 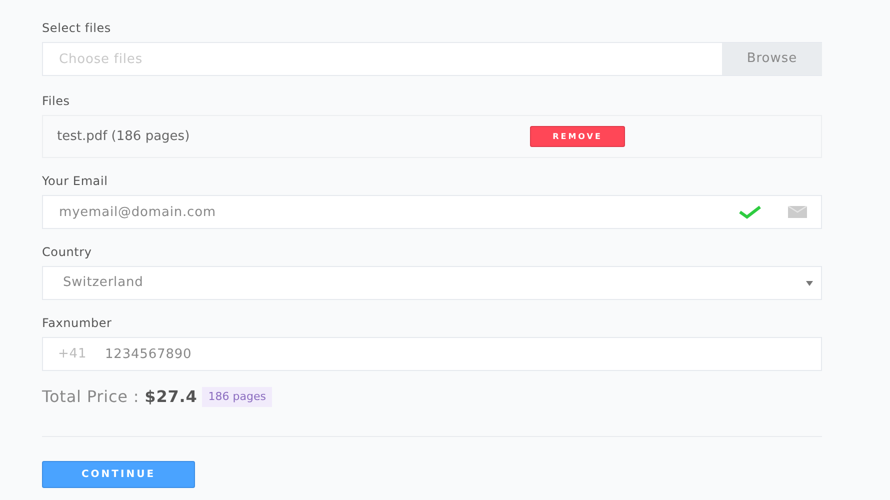 I want to click on email-field: myemail@domain.com, so click(x=432, y=212).